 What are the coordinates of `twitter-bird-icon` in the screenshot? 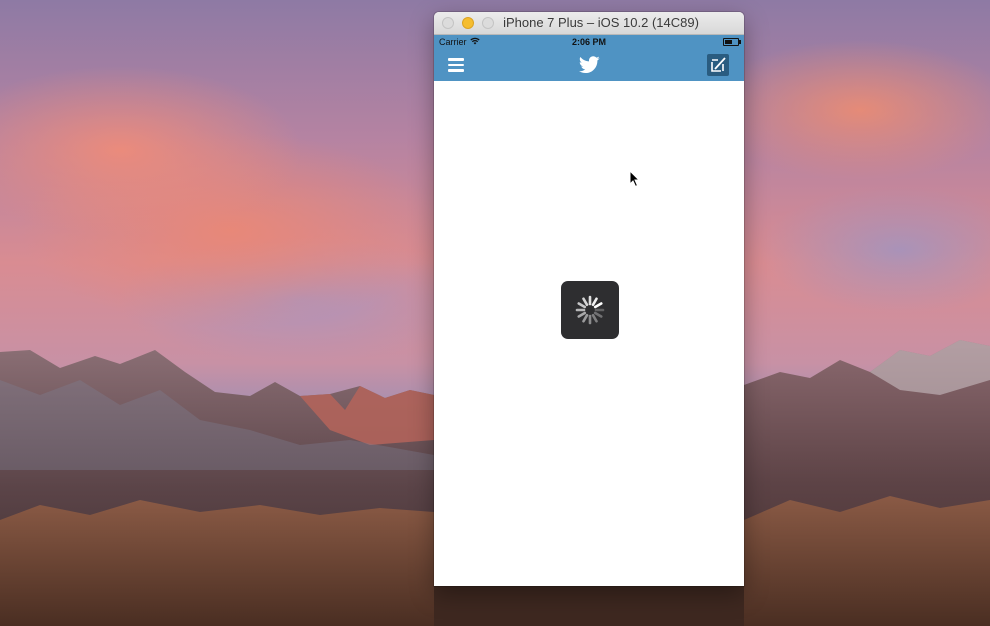 It's located at (589, 65).